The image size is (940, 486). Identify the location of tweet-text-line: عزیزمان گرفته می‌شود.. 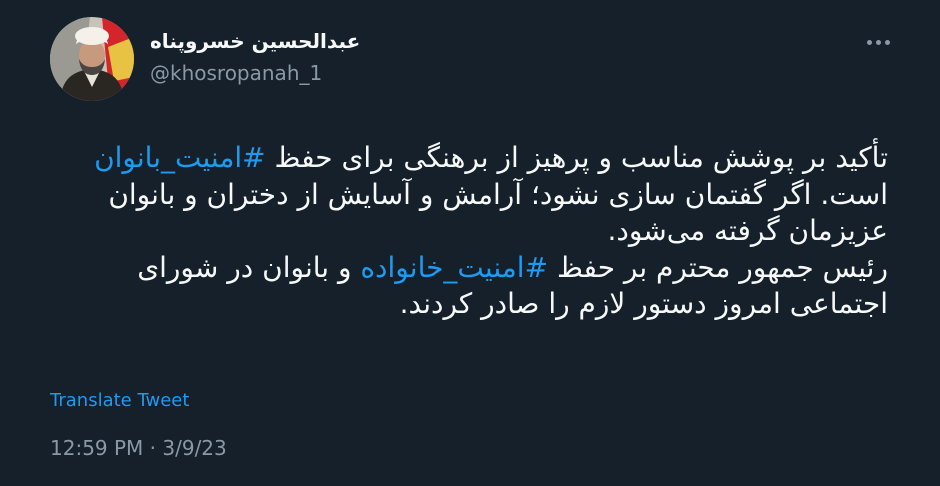
(747, 230).